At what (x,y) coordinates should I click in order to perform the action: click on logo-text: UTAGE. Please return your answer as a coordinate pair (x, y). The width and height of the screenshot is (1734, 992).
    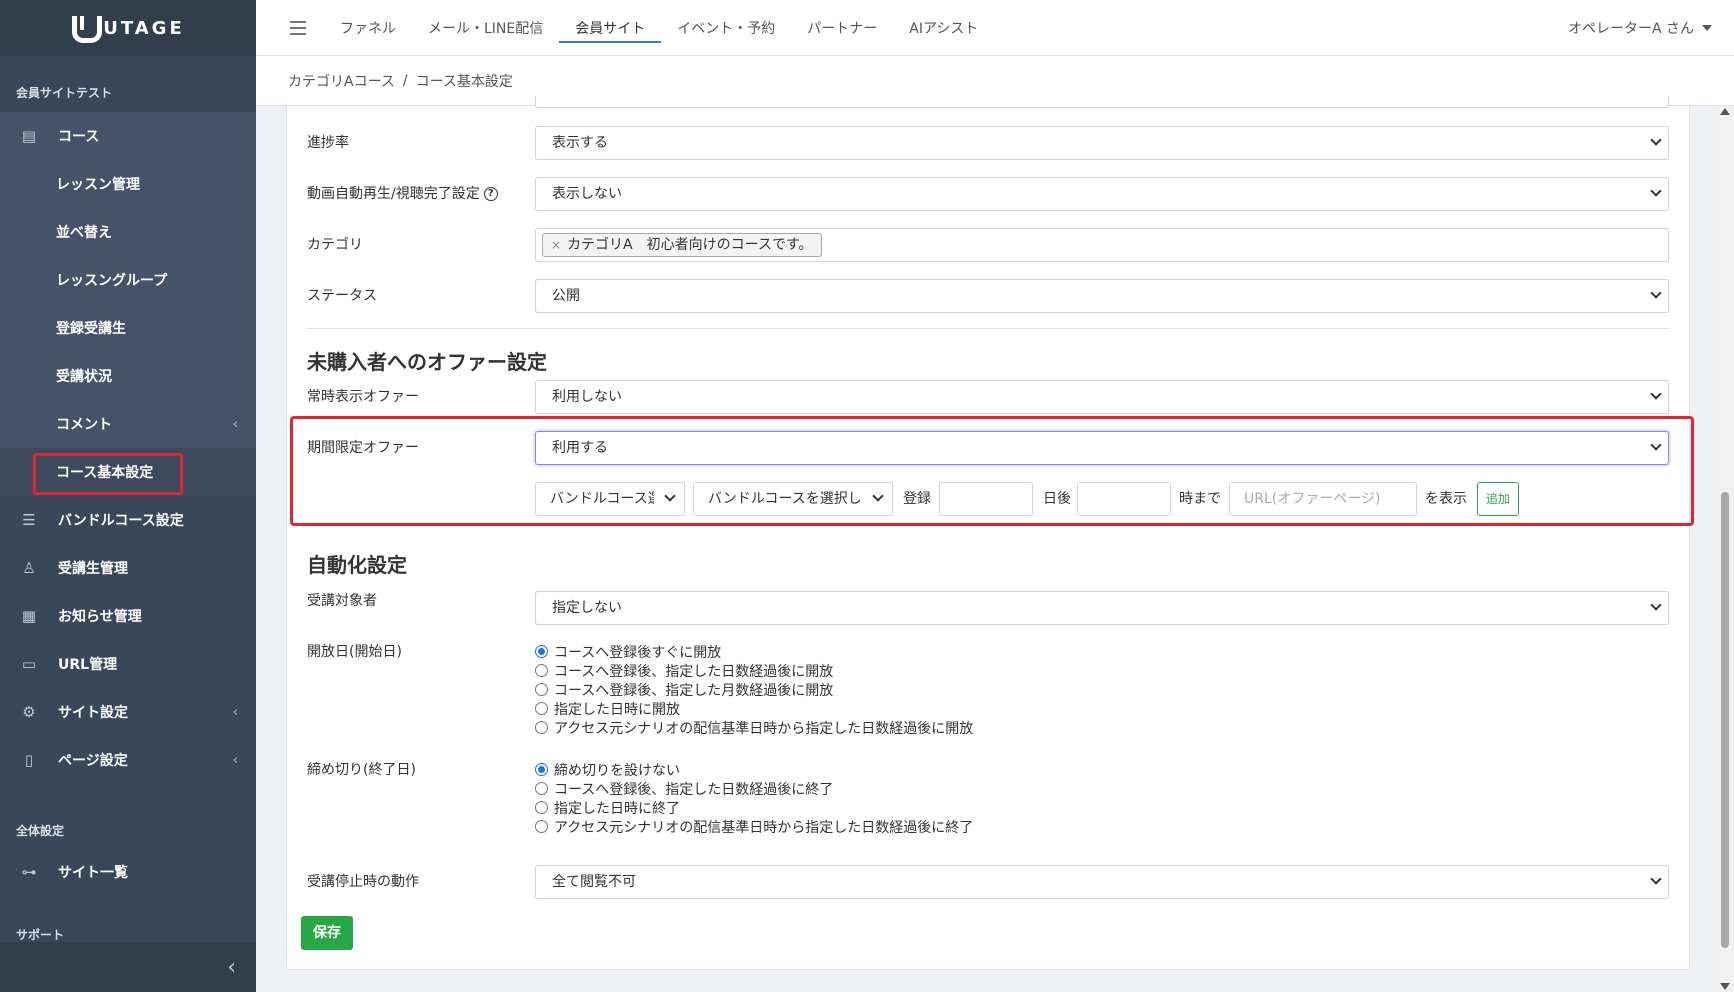
    Looking at the image, I should click on (144, 28).